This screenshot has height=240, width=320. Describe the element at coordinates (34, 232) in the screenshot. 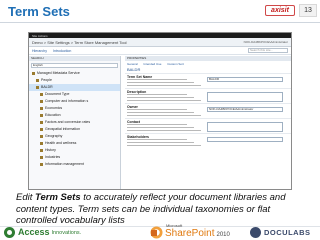

I see `access-logo-word: Access` at that location.